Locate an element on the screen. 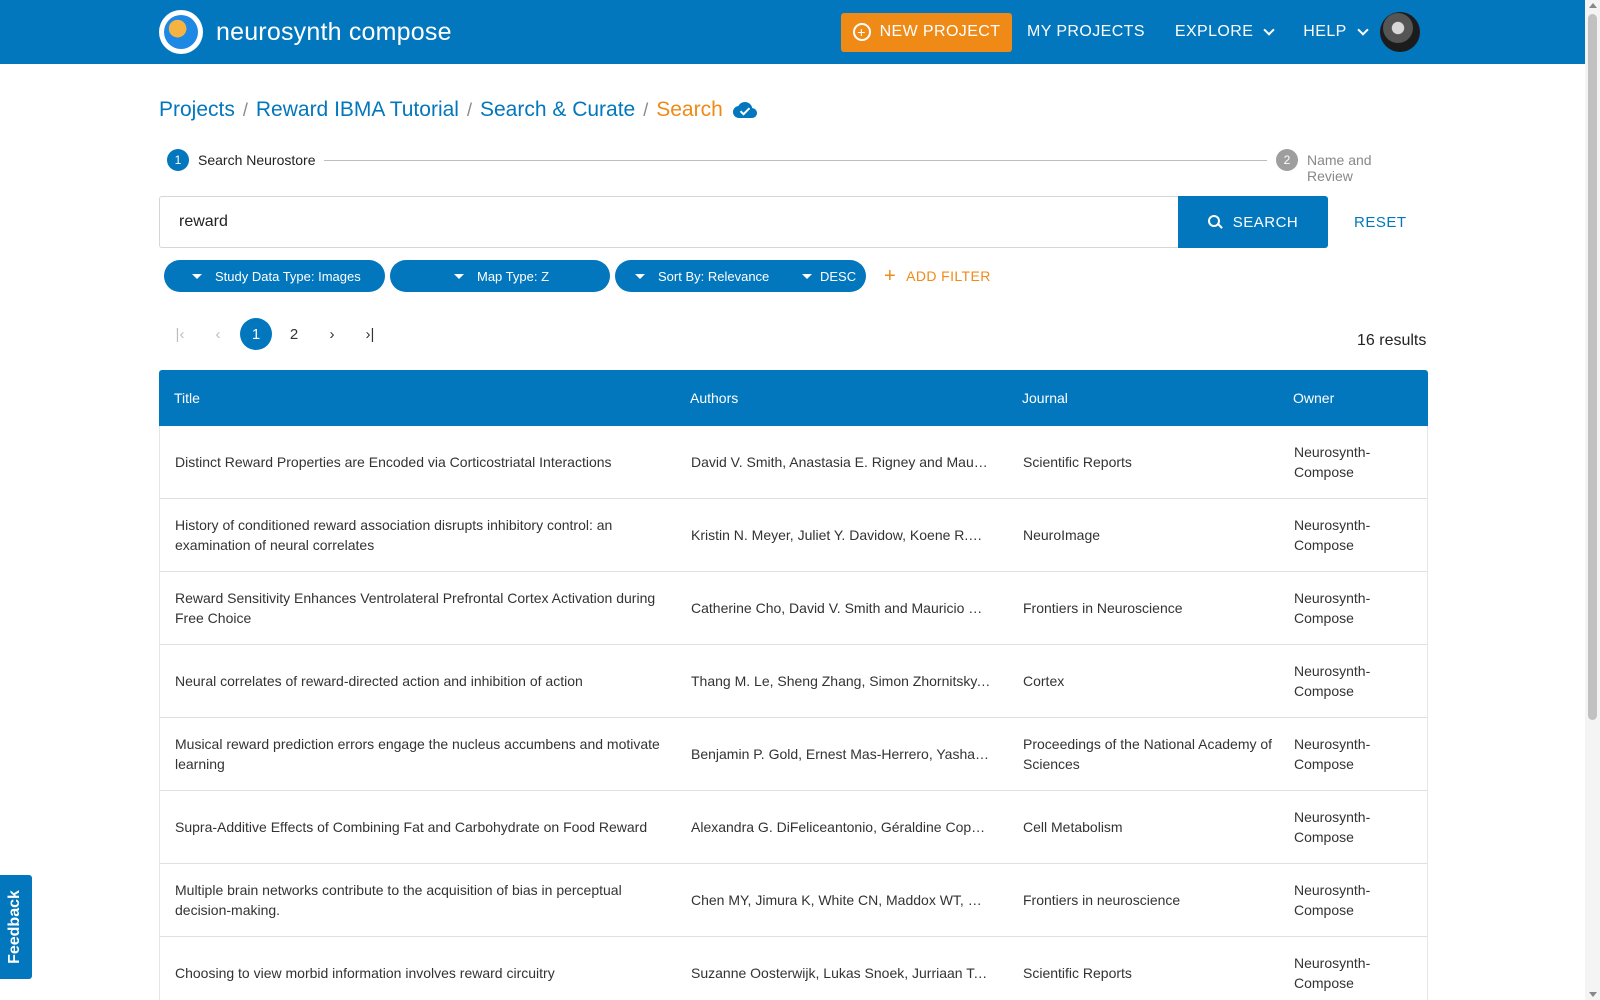 The height and width of the screenshot is (1000, 1600). step-1-indicator: 1 is located at coordinates (178, 160).